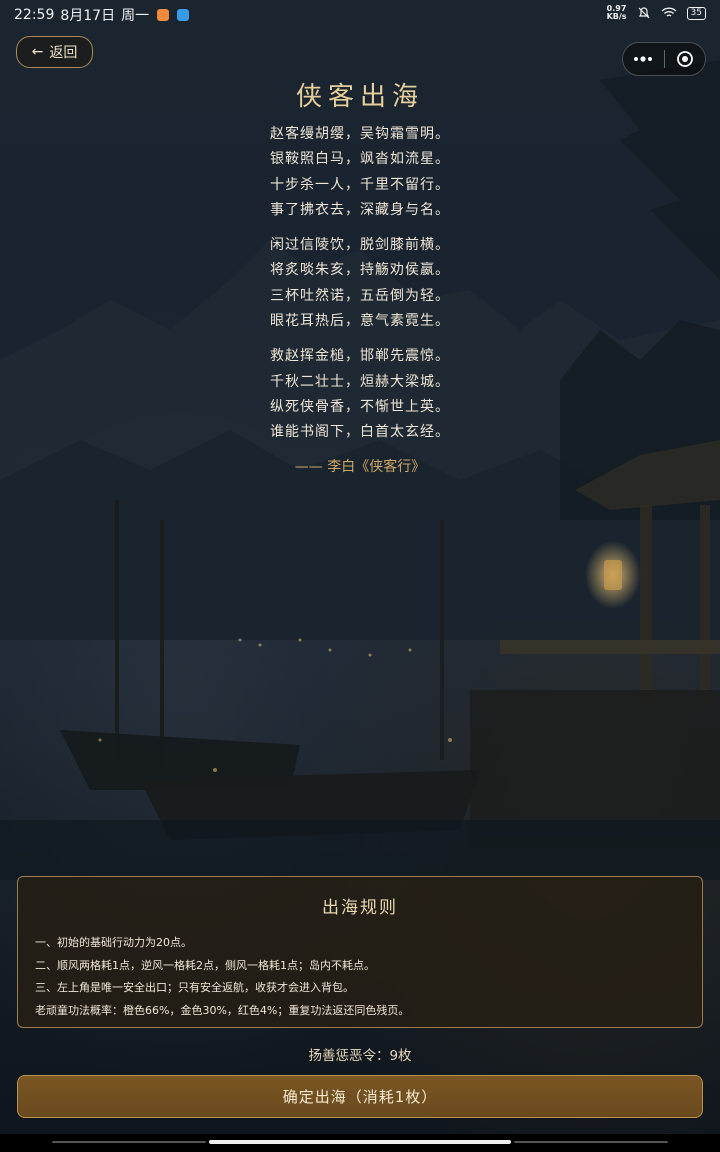 This screenshot has height=1152, width=720. What do you see at coordinates (591, 1142) in the screenshot?
I see `nav-track-right` at bounding box center [591, 1142].